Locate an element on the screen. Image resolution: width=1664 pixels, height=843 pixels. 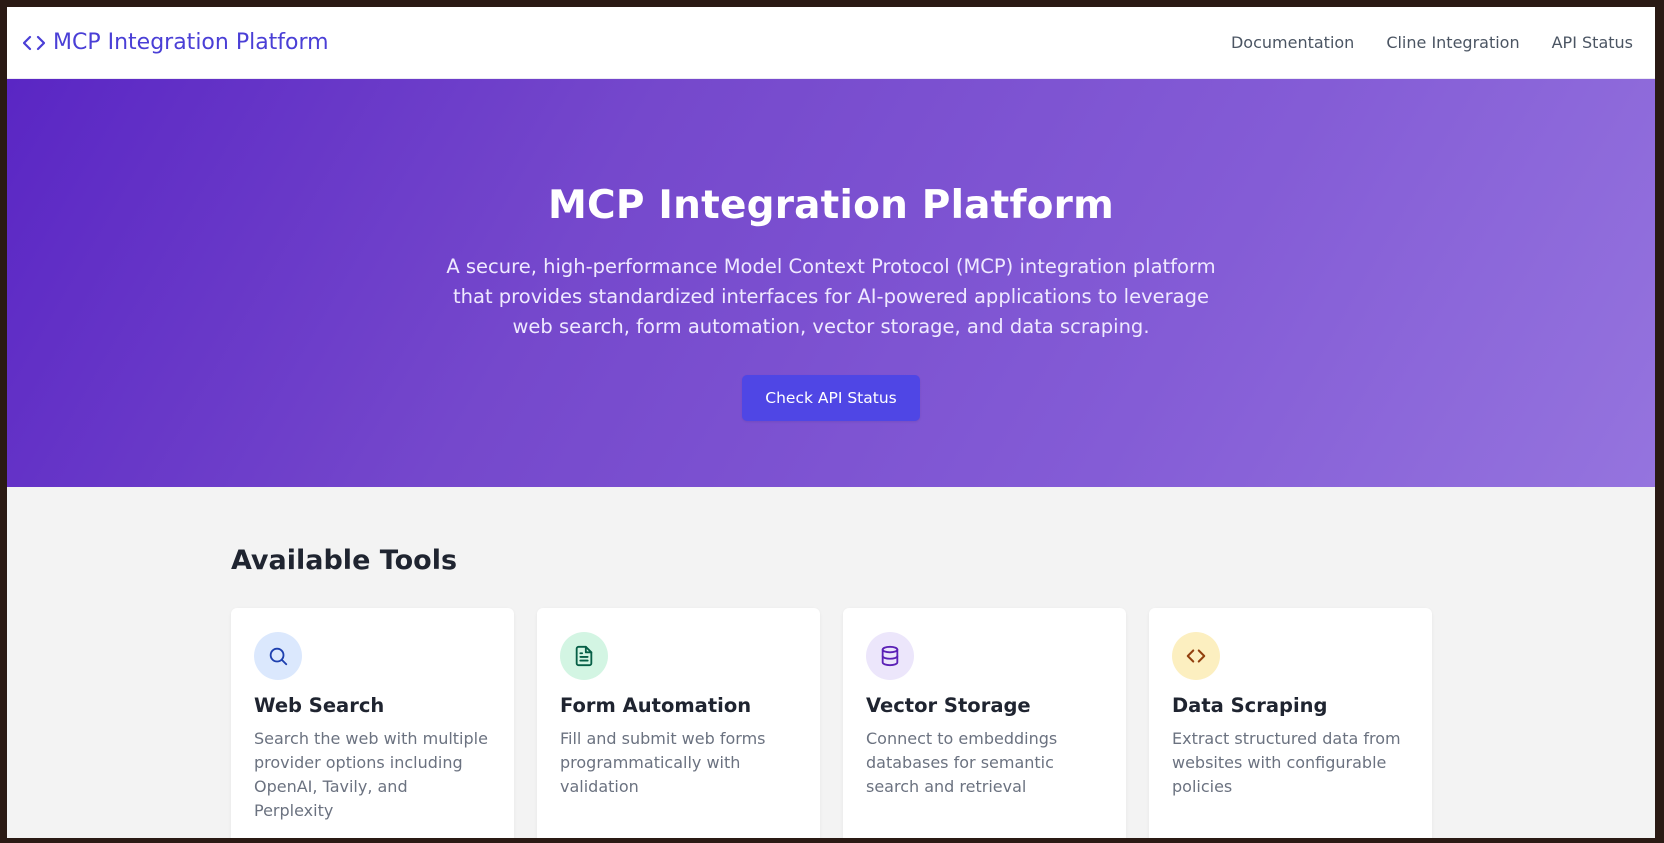
hero-title: MCP Integration Platform is located at coordinates (831, 205).